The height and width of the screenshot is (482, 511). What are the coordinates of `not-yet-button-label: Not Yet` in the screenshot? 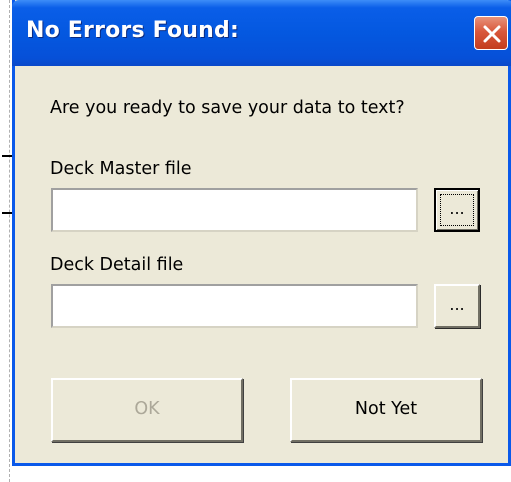 It's located at (386, 409).